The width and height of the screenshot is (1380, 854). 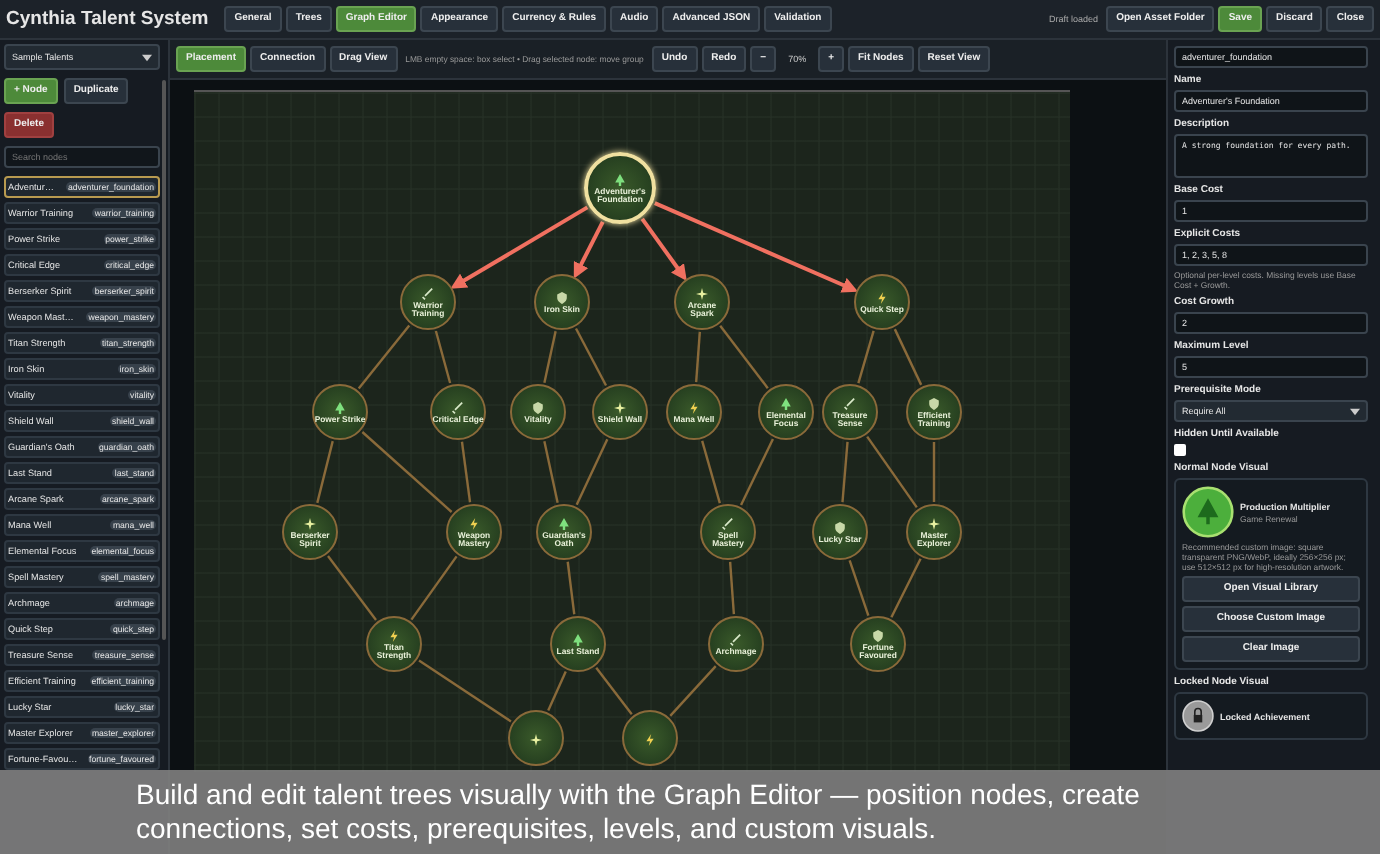 What do you see at coordinates (1208, 512) in the screenshot?
I see `tree-badge-icon` at bounding box center [1208, 512].